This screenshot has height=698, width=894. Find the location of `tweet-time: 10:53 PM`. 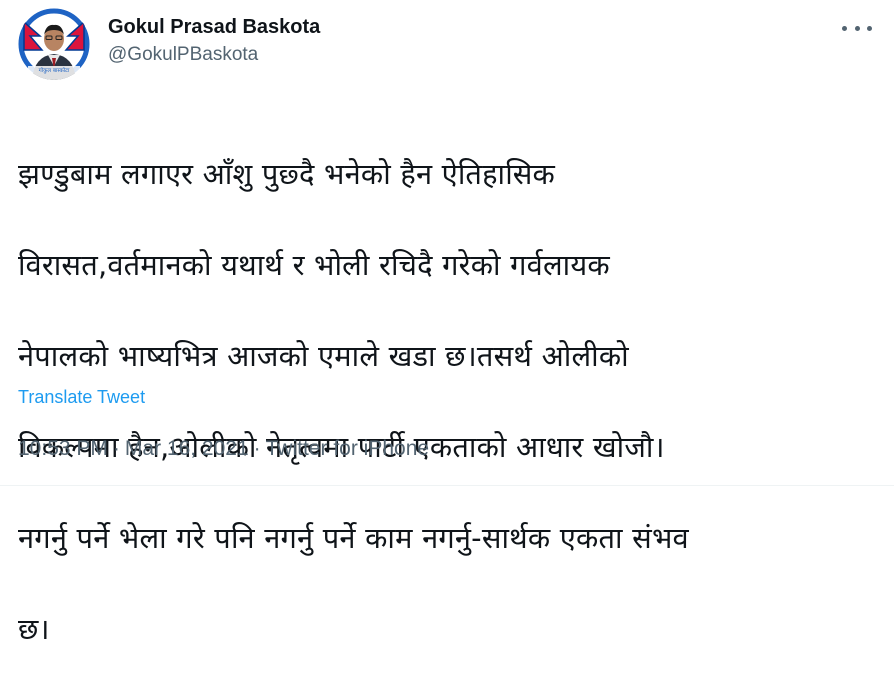

tweet-time: 10:53 PM is located at coordinates (63, 448).